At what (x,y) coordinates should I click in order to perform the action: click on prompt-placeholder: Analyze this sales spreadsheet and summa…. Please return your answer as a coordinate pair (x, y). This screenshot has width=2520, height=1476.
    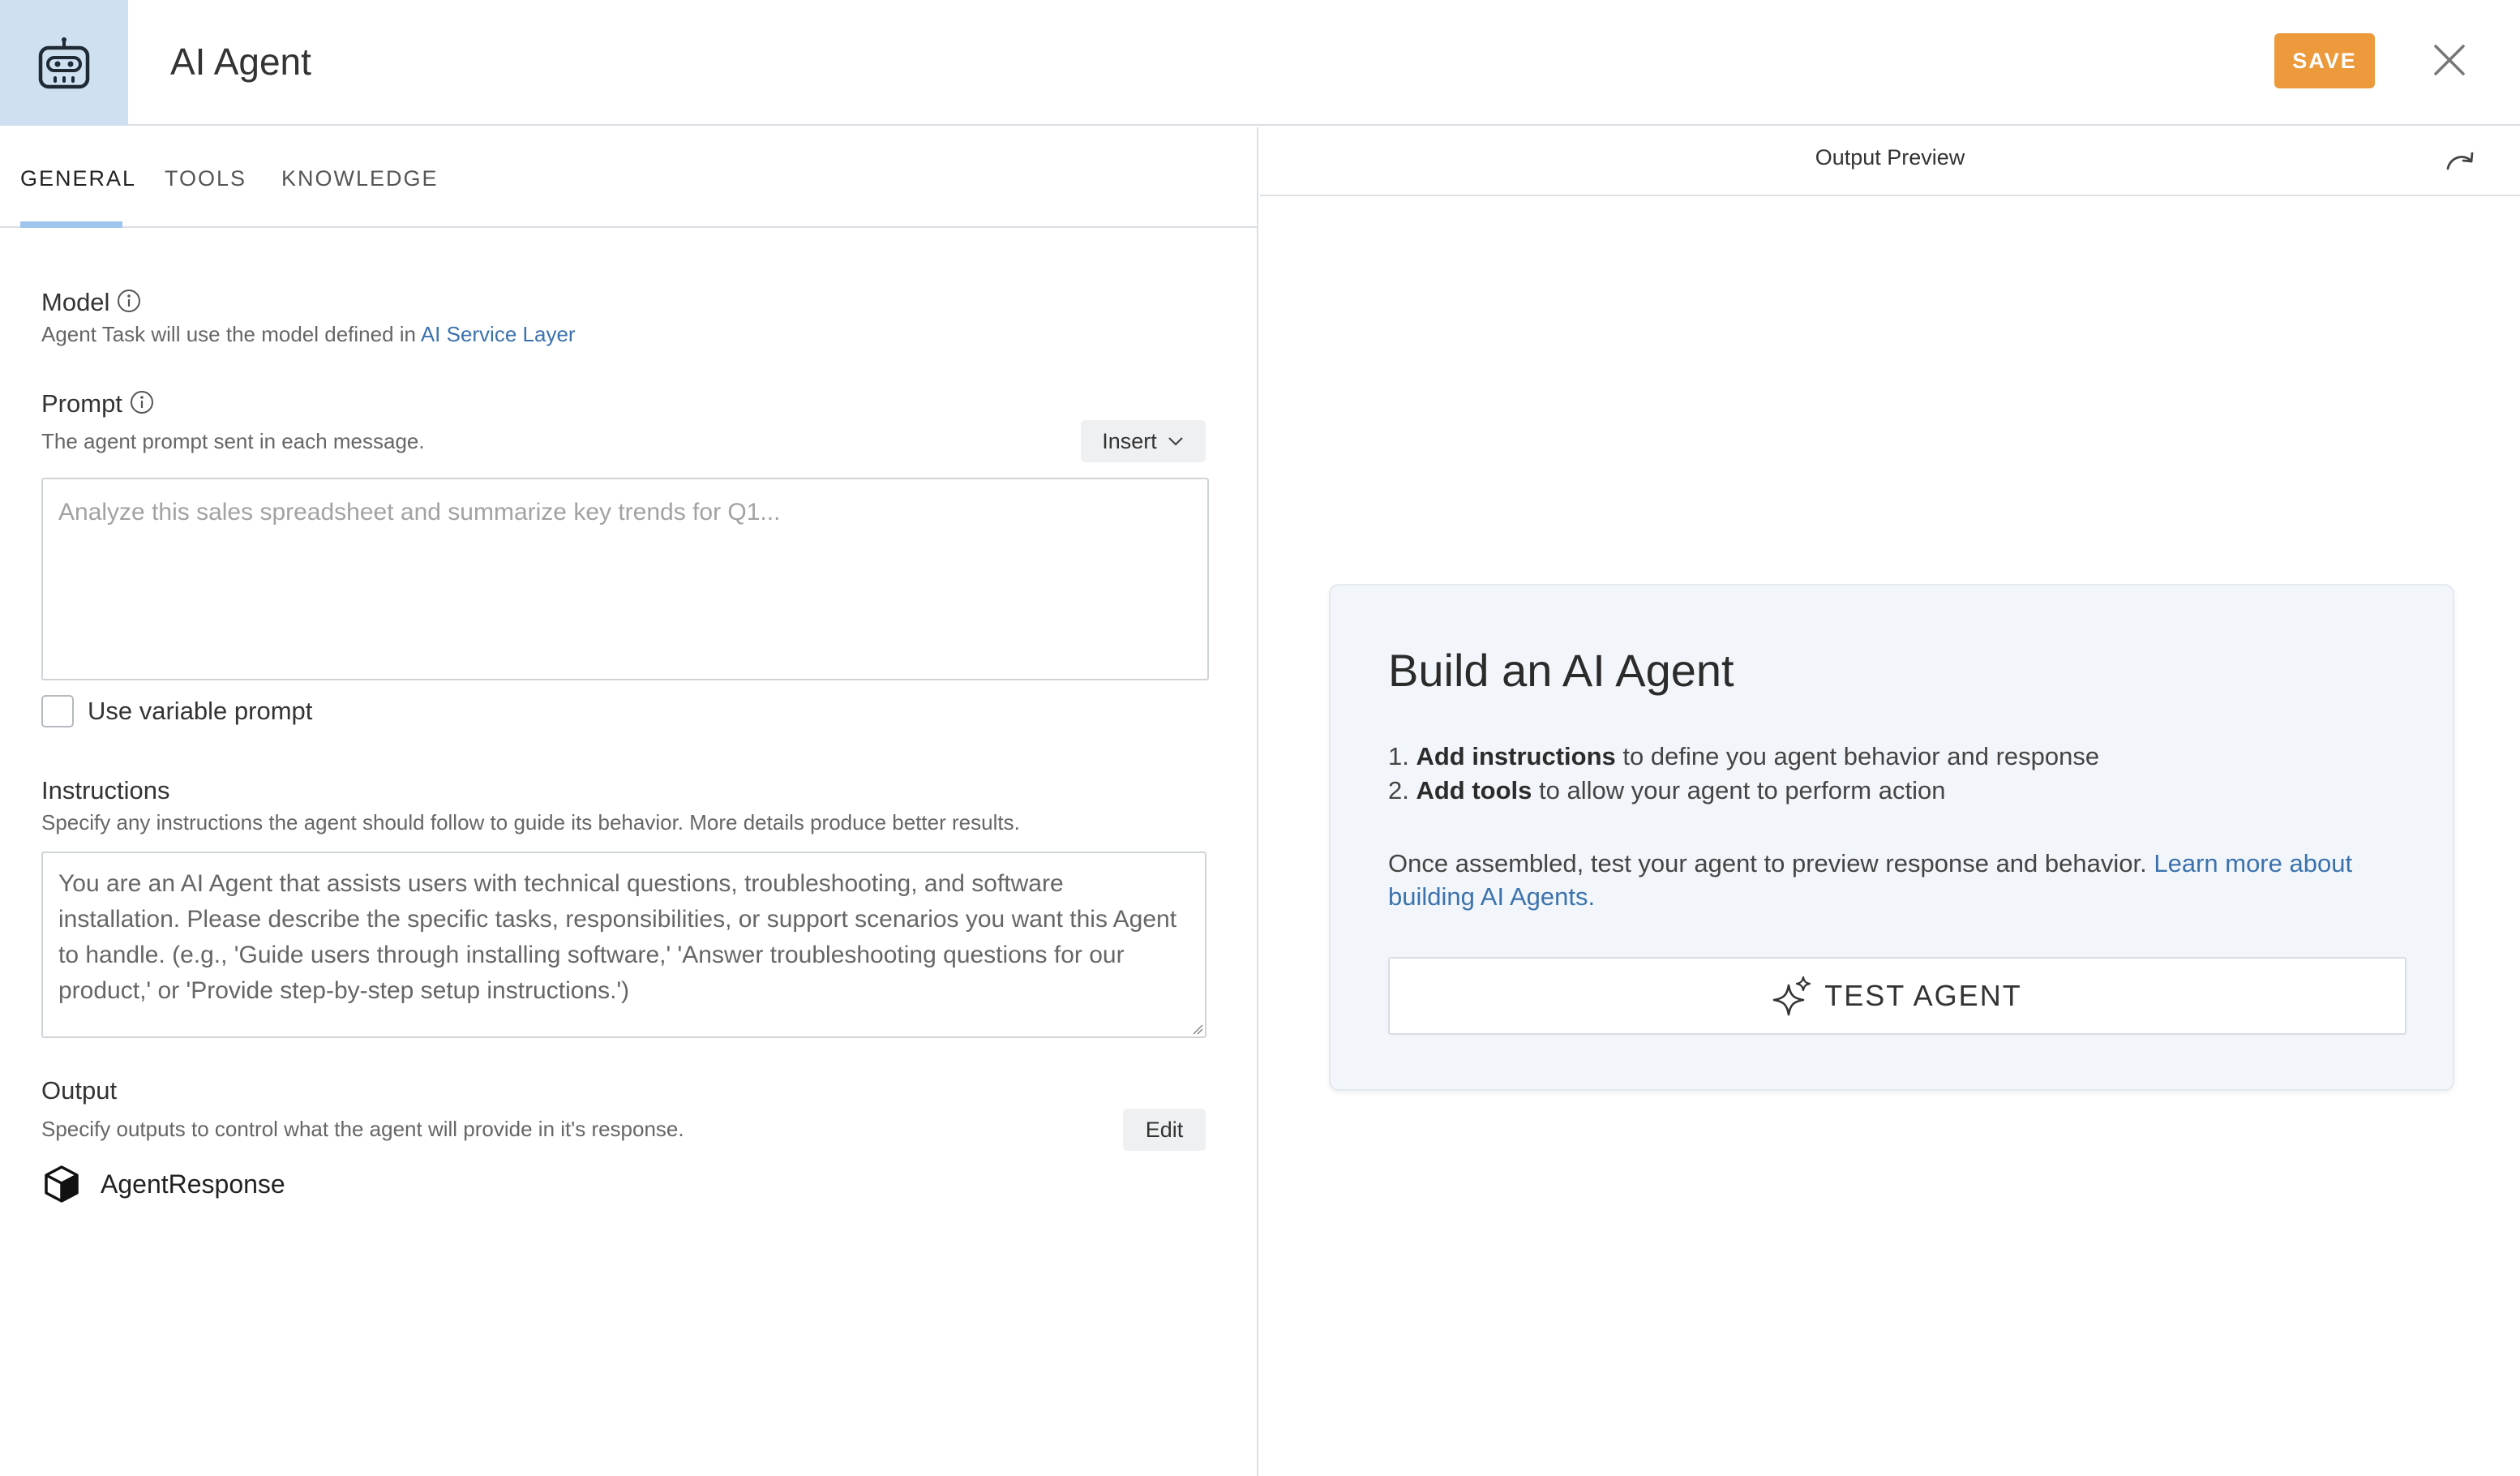
    Looking at the image, I should click on (419, 512).